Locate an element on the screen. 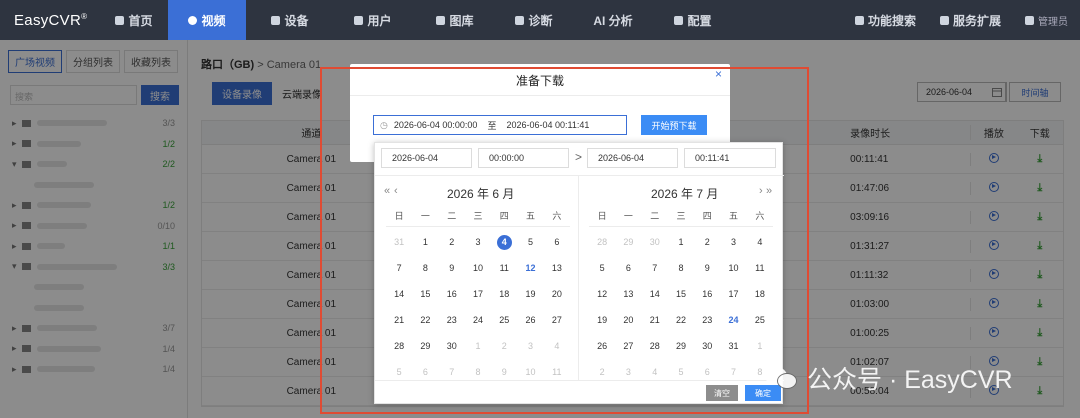  gear-icon is located at coordinates (679, 20).